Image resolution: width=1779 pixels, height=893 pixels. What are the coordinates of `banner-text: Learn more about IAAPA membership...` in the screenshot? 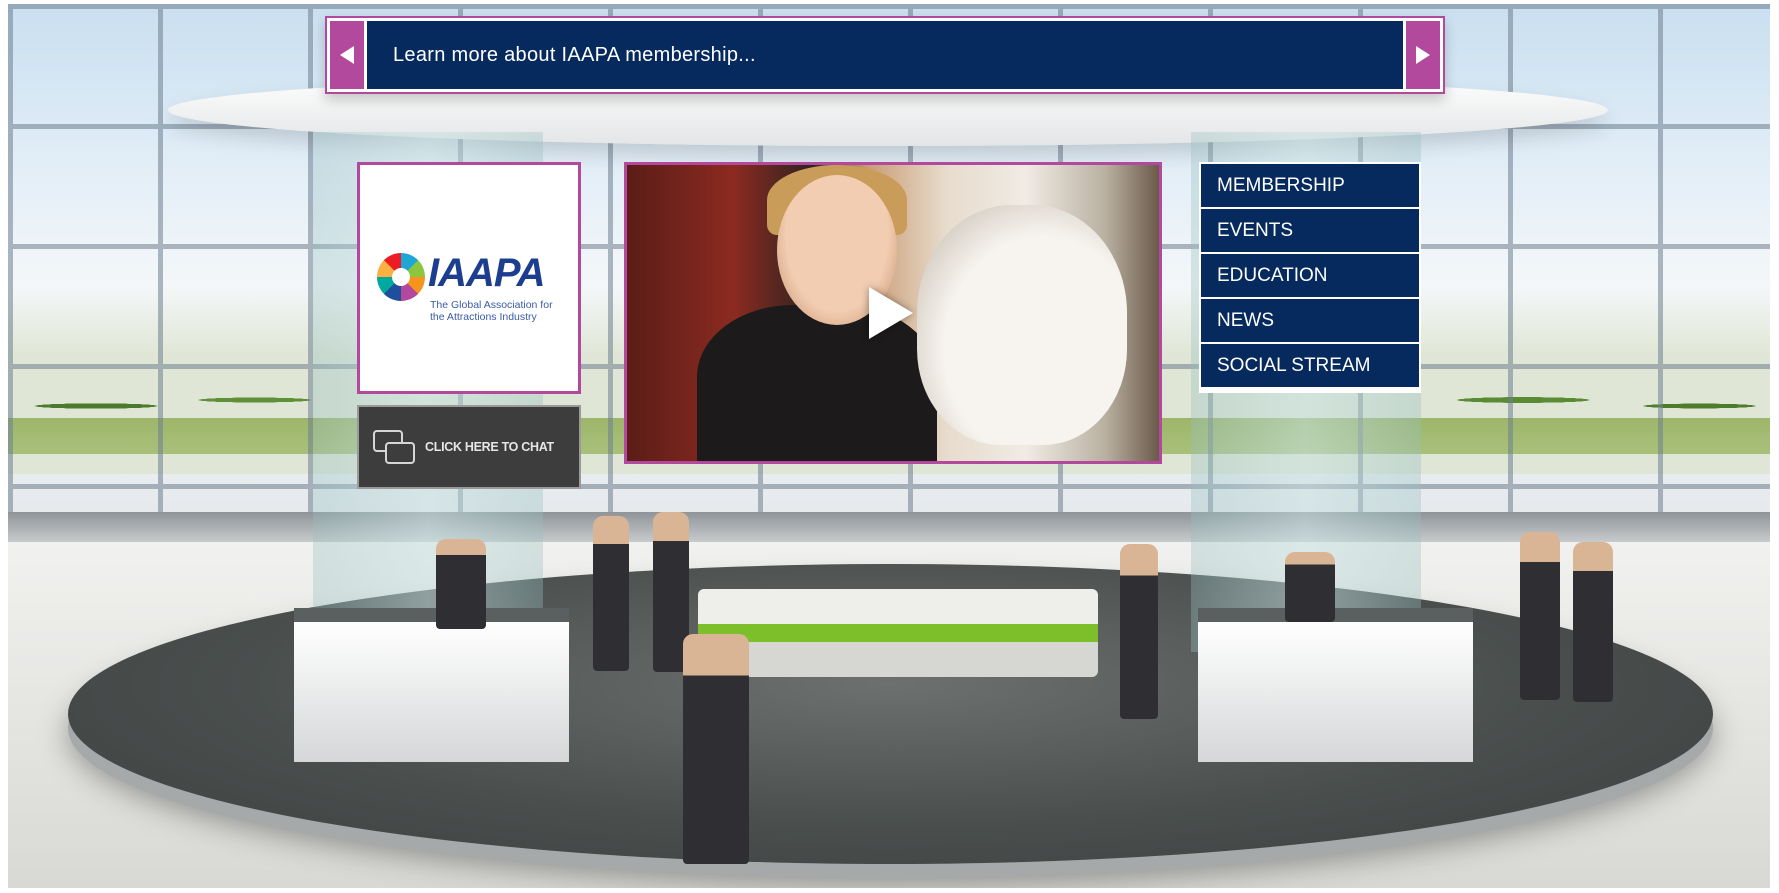 It's located at (574, 55).